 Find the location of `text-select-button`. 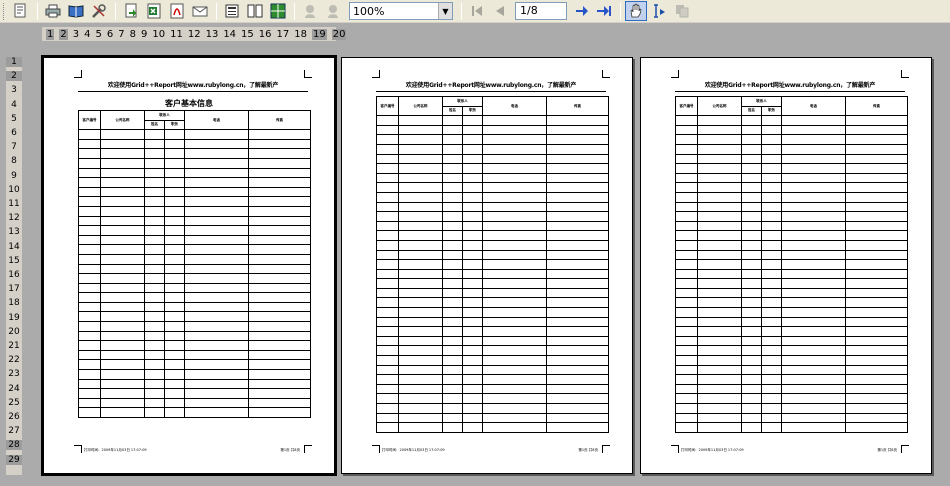

text-select-button is located at coordinates (659, 11).